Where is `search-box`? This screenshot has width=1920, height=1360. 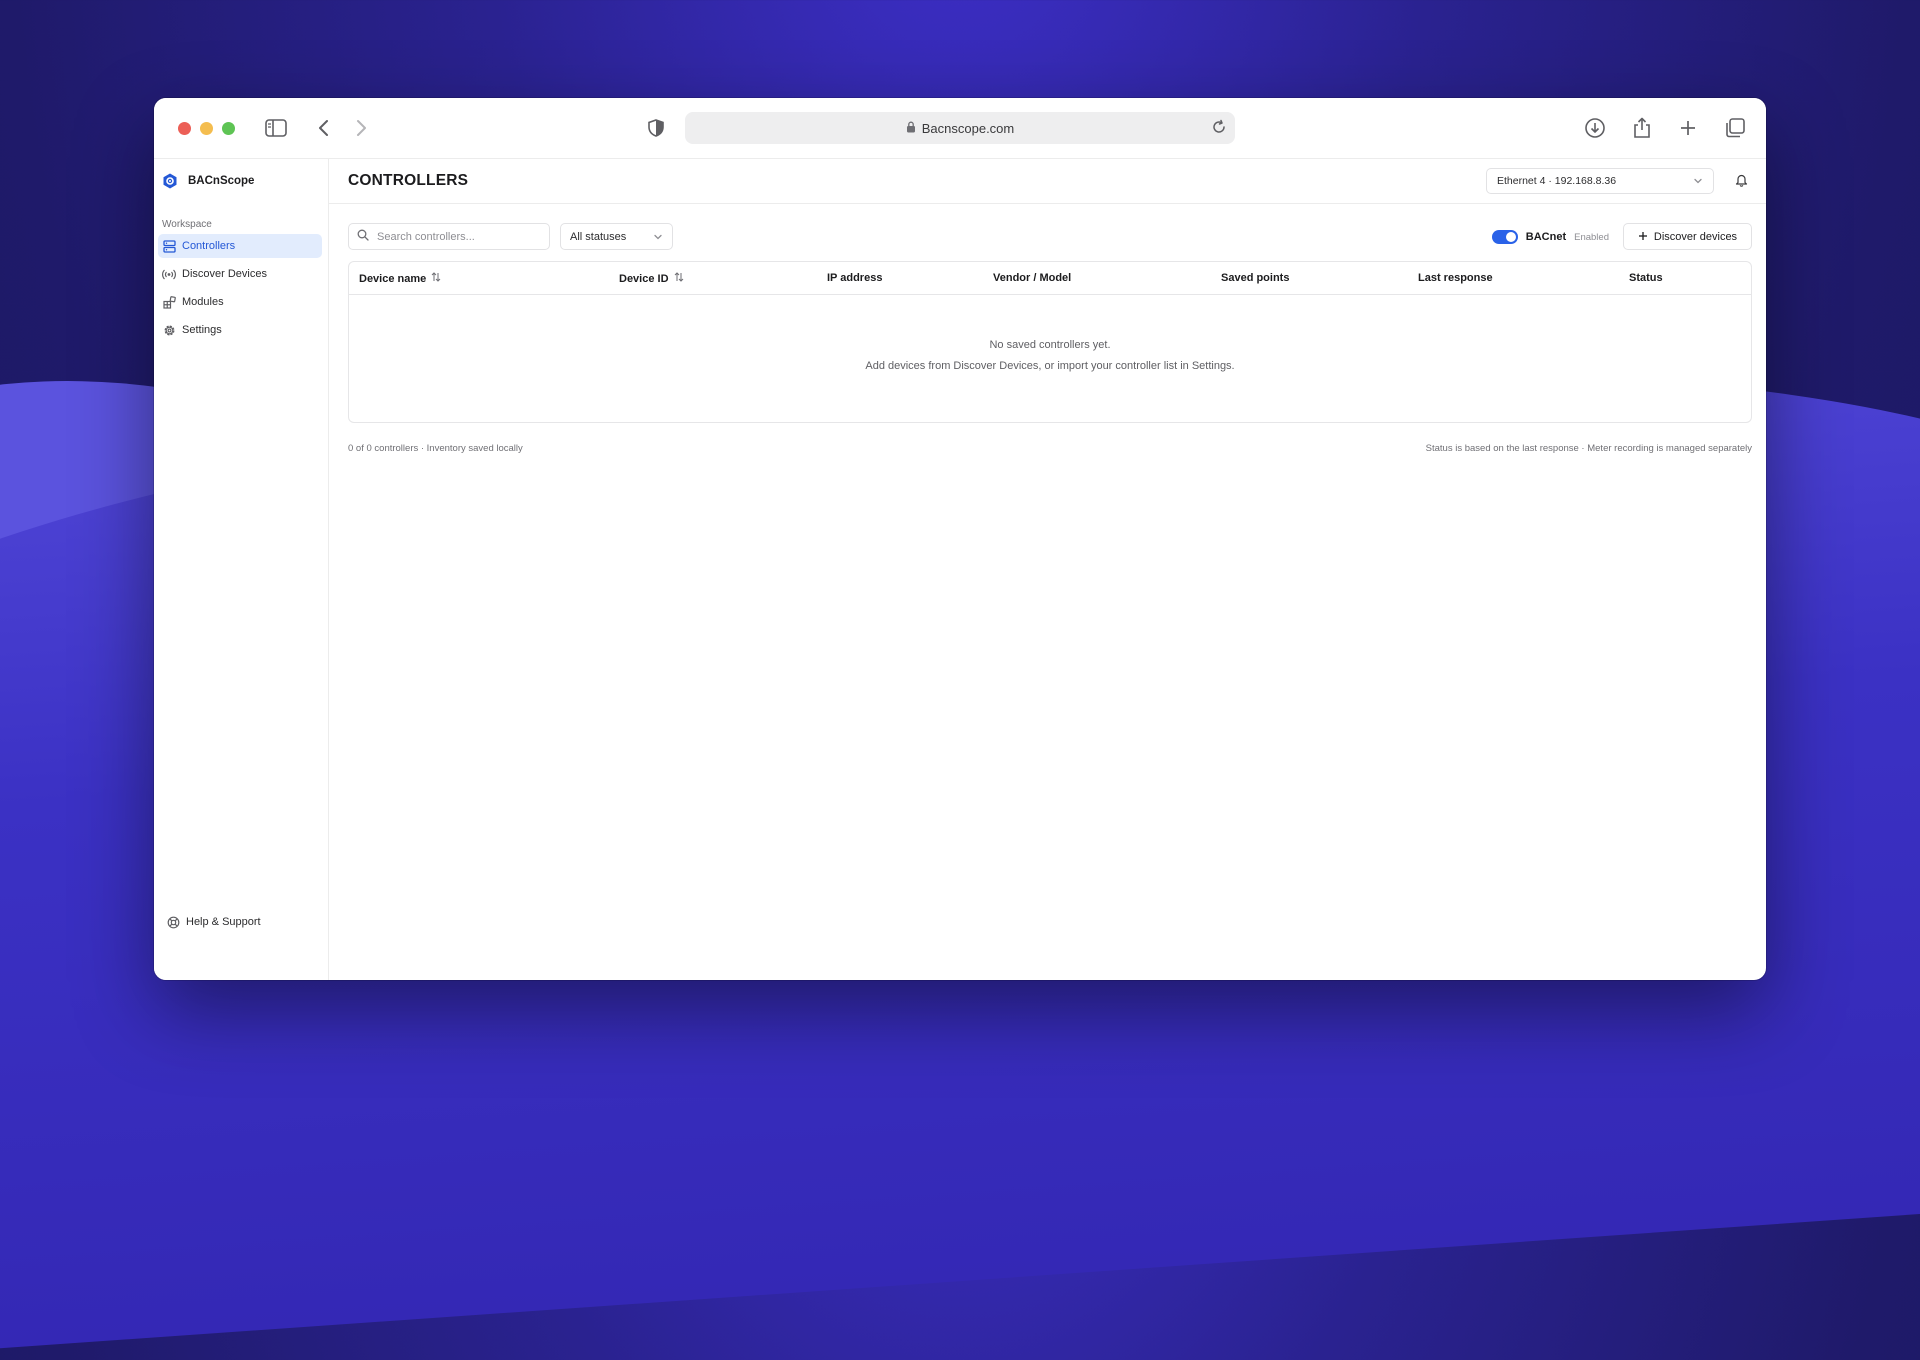 search-box is located at coordinates (449, 236).